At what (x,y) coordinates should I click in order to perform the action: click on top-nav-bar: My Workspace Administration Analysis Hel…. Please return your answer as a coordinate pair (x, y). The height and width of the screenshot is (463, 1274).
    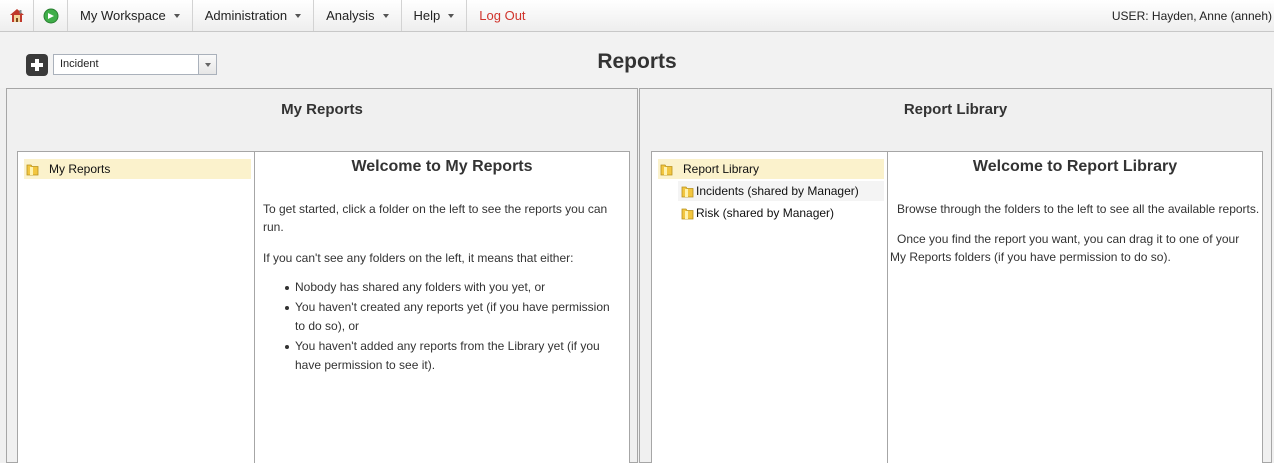
    Looking at the image, I should click on (637, 16).